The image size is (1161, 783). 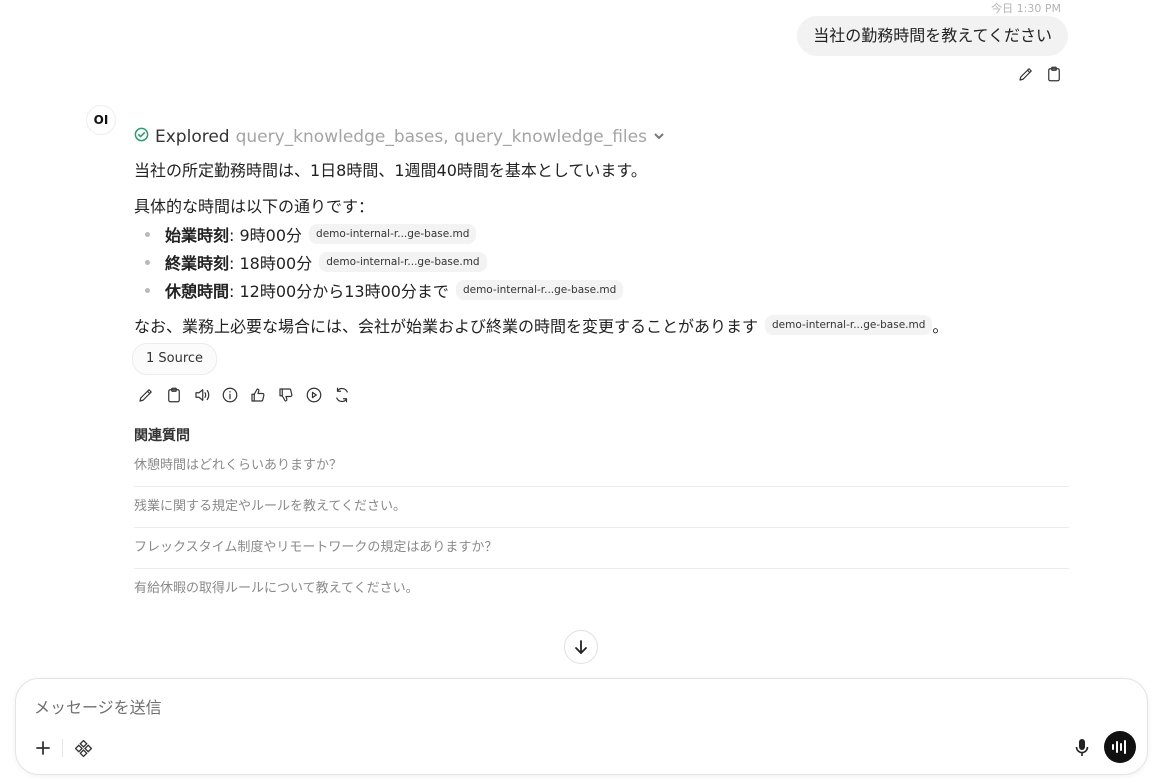 What do you see at coordinates (192, 137) in the screenshot?
I see `explored-label: Explored` at bounding box center [192, 137].